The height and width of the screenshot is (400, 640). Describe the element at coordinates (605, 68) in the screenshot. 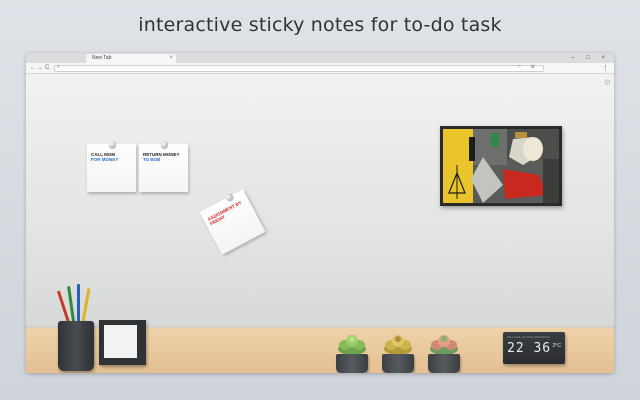

I see `browser-menu-icon: ⋮` at that location.